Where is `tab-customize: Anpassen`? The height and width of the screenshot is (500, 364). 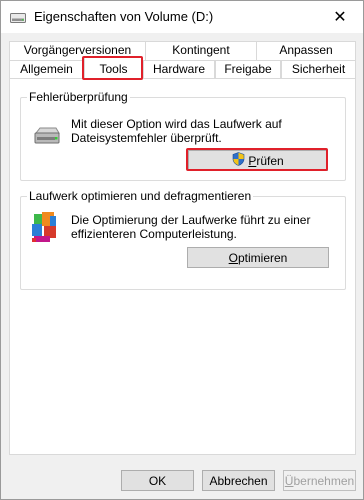 tab-customize: Anpassen is located at coordinates (306, 50).